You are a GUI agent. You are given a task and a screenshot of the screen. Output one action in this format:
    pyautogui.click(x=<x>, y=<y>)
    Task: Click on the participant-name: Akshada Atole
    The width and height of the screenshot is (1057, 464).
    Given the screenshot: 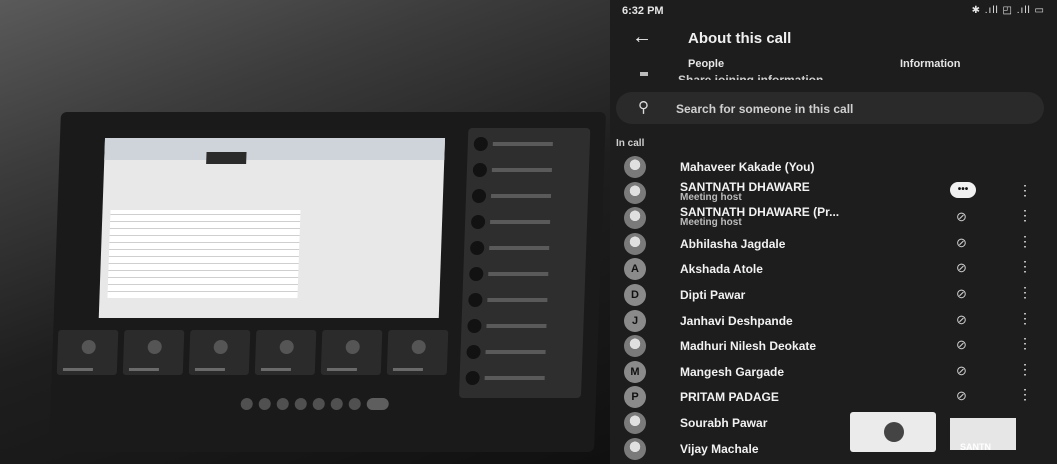 What is the action you would take?
    pyautogui.click(x=721, y=269)
    